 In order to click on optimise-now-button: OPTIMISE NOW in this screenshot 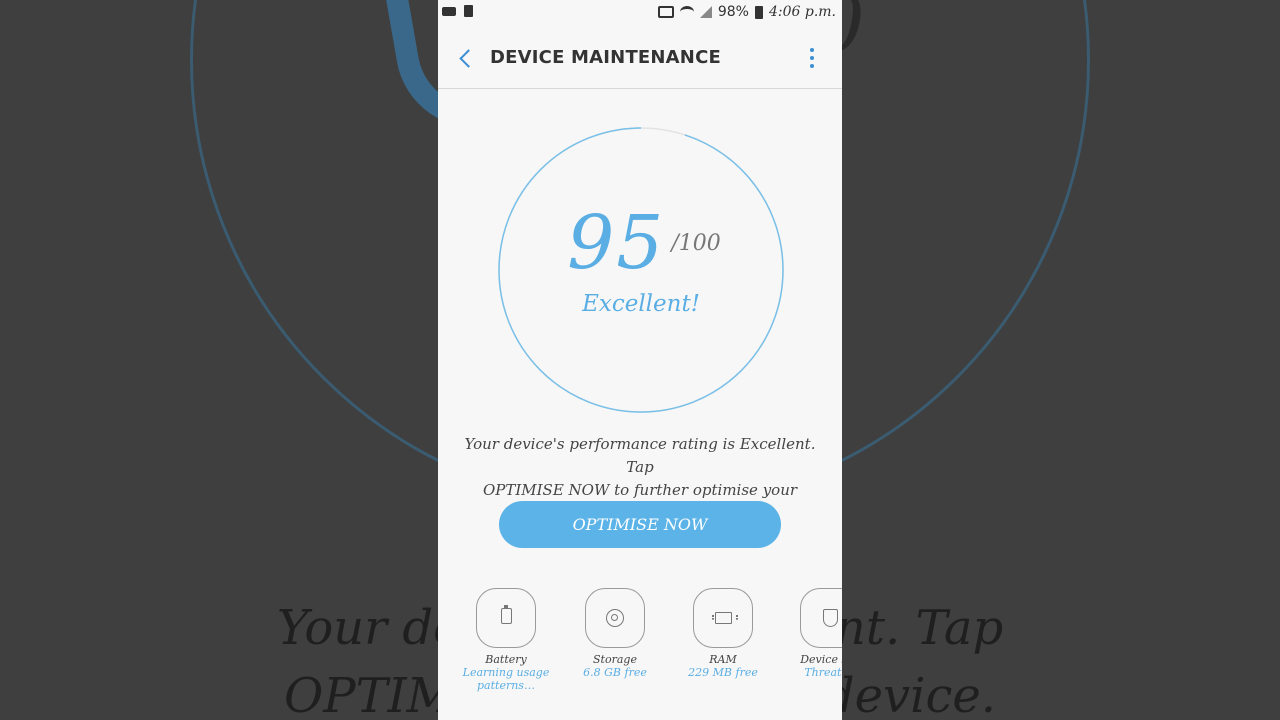, I will do `click(640, 524)`.